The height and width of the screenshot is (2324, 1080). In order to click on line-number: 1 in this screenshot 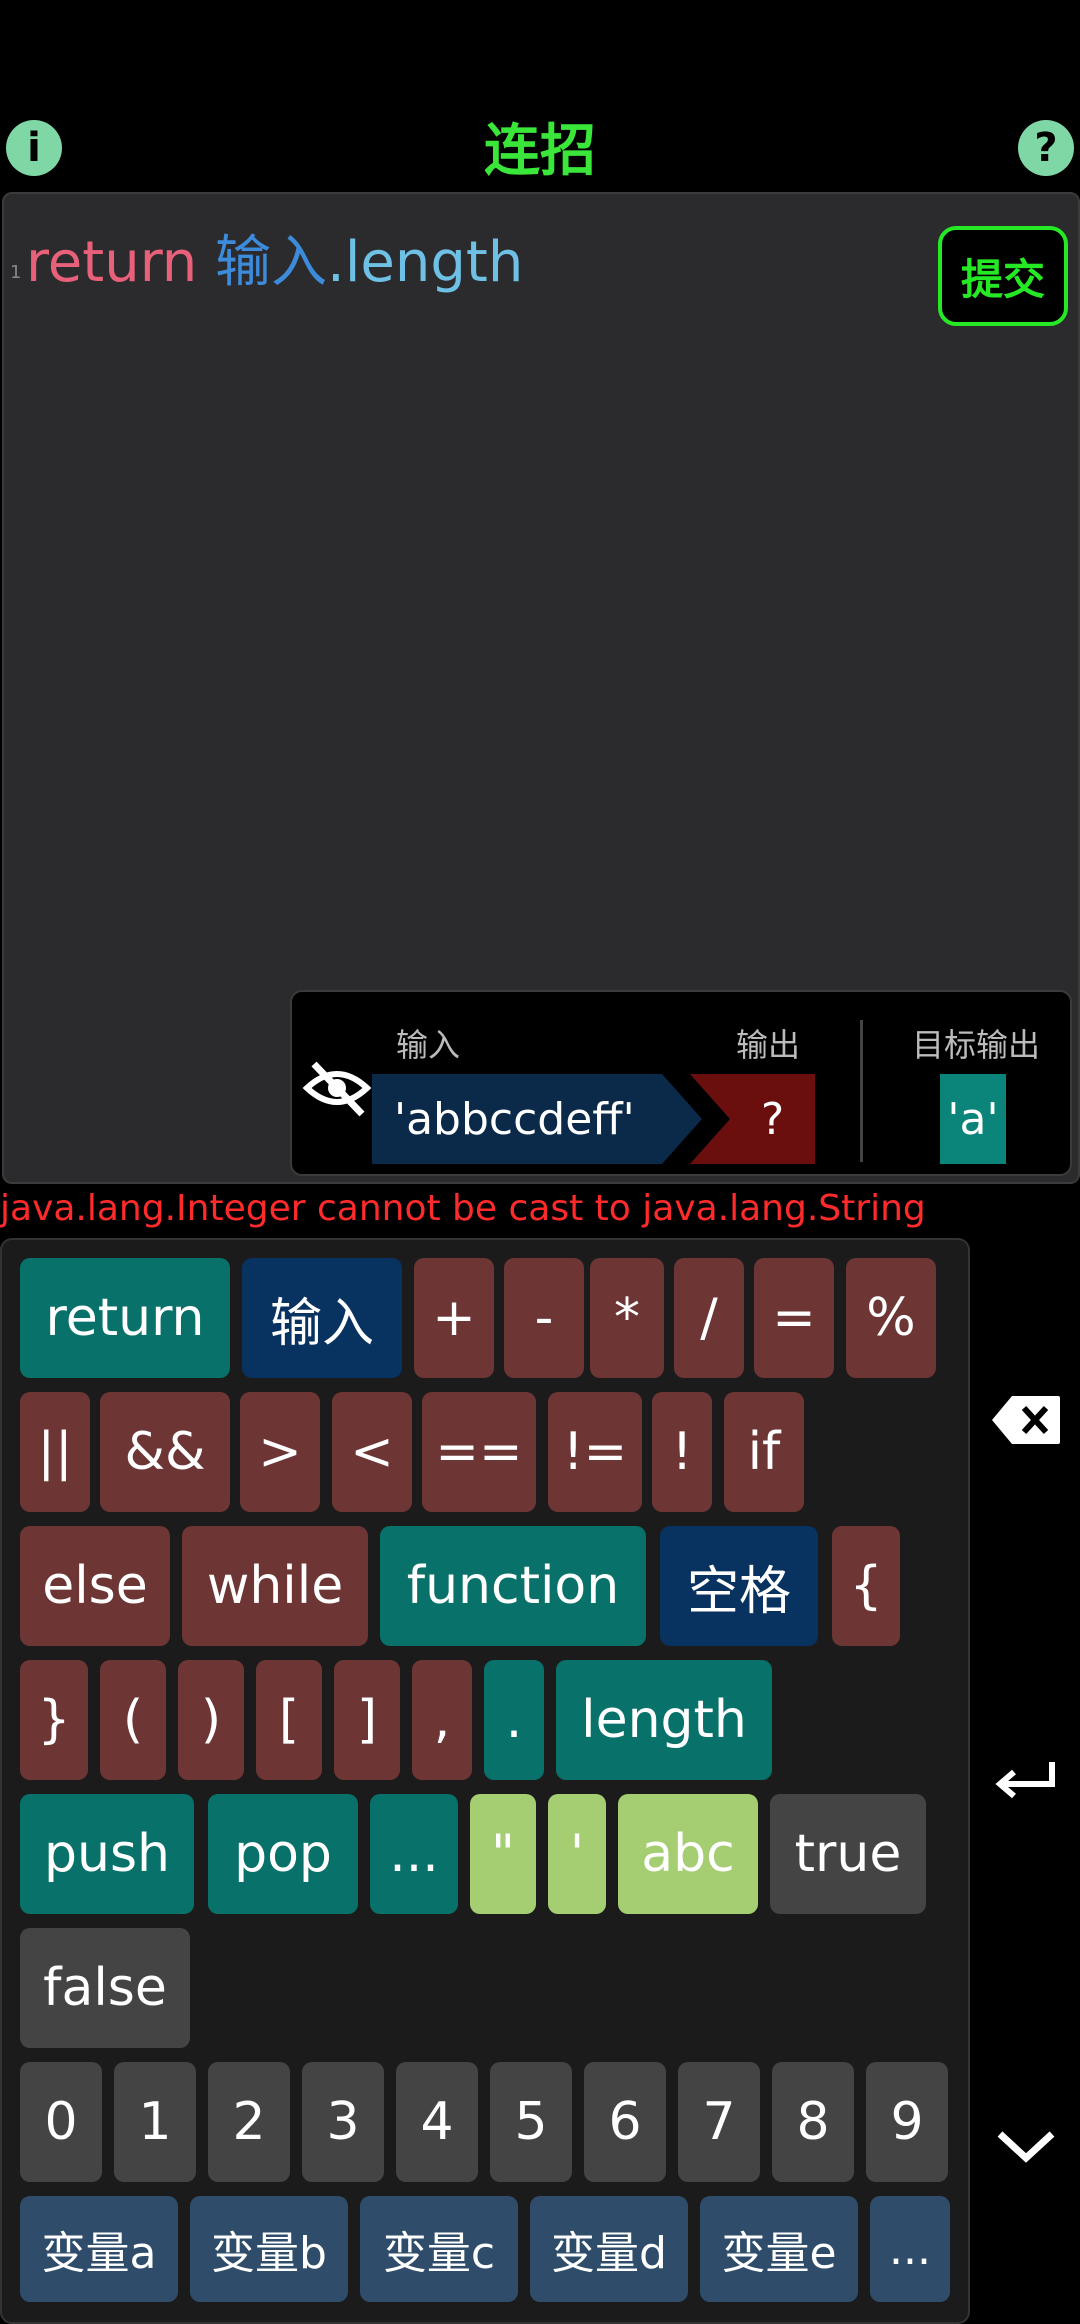, I will do `click(16, 272)`.